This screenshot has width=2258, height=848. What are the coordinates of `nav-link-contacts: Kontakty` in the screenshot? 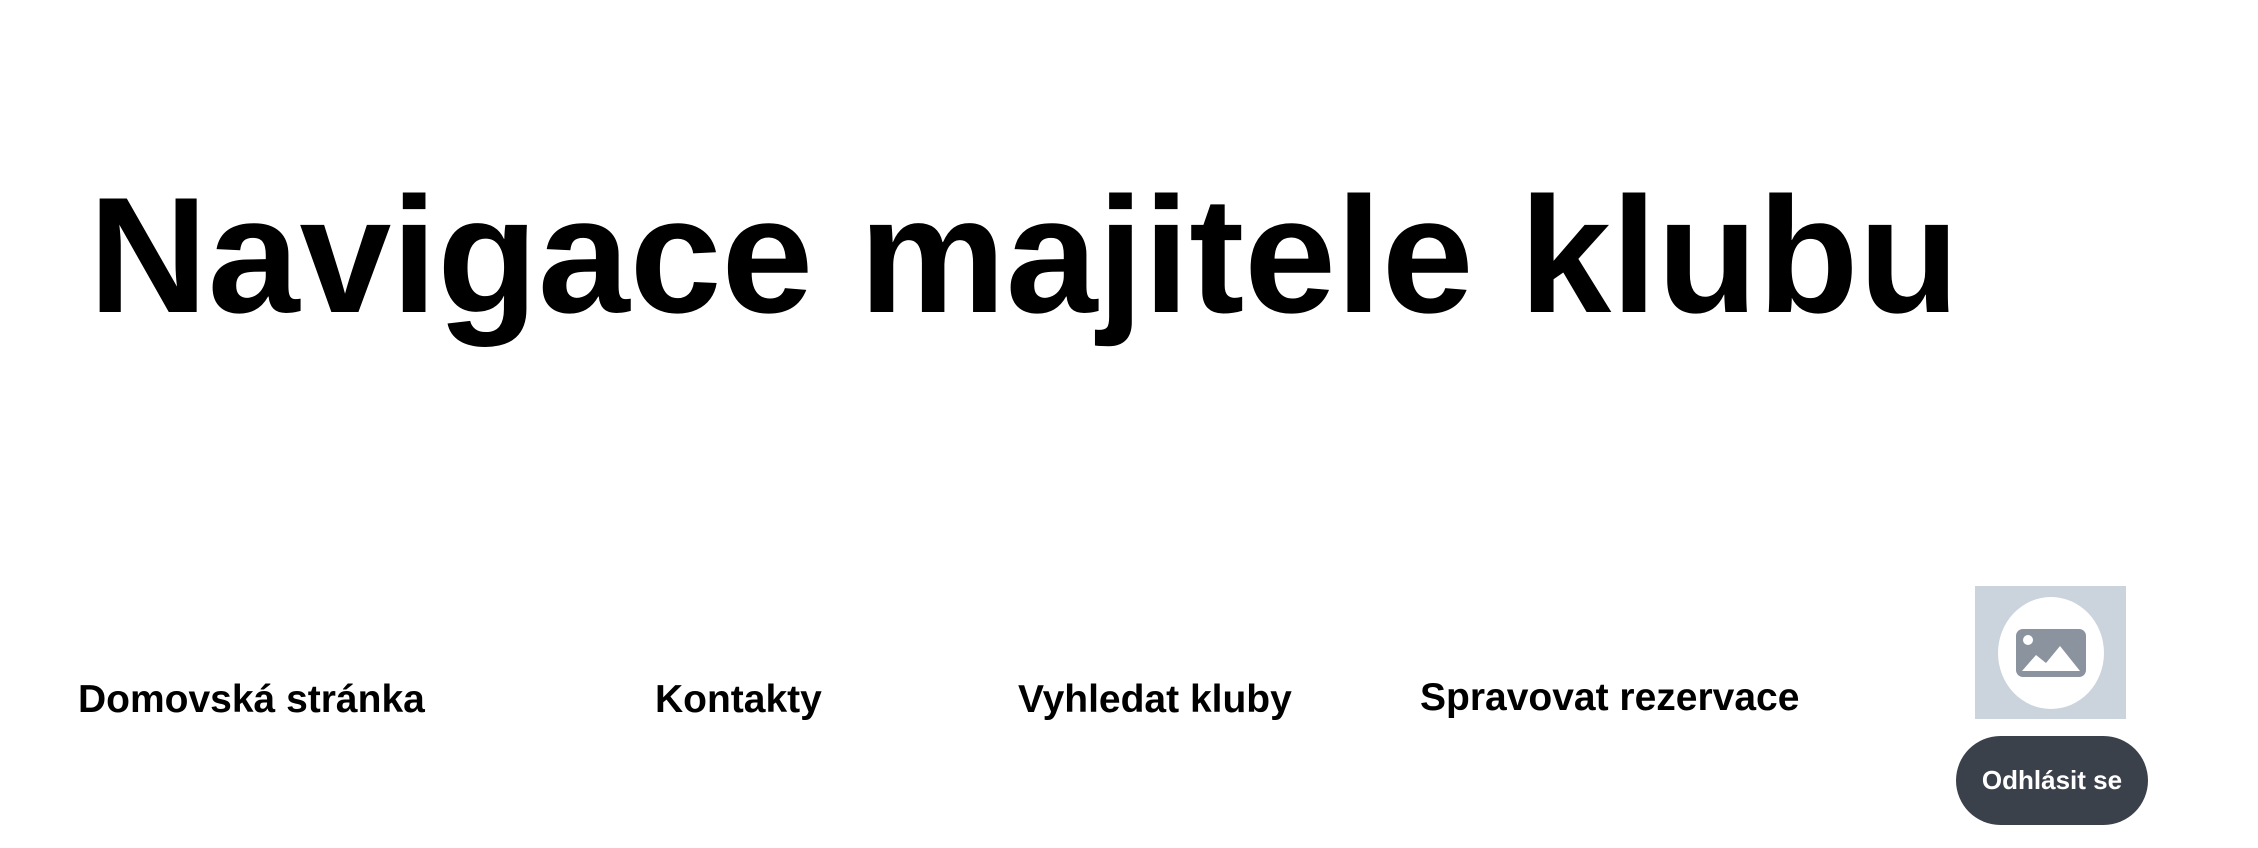 It's located at (738, 700).